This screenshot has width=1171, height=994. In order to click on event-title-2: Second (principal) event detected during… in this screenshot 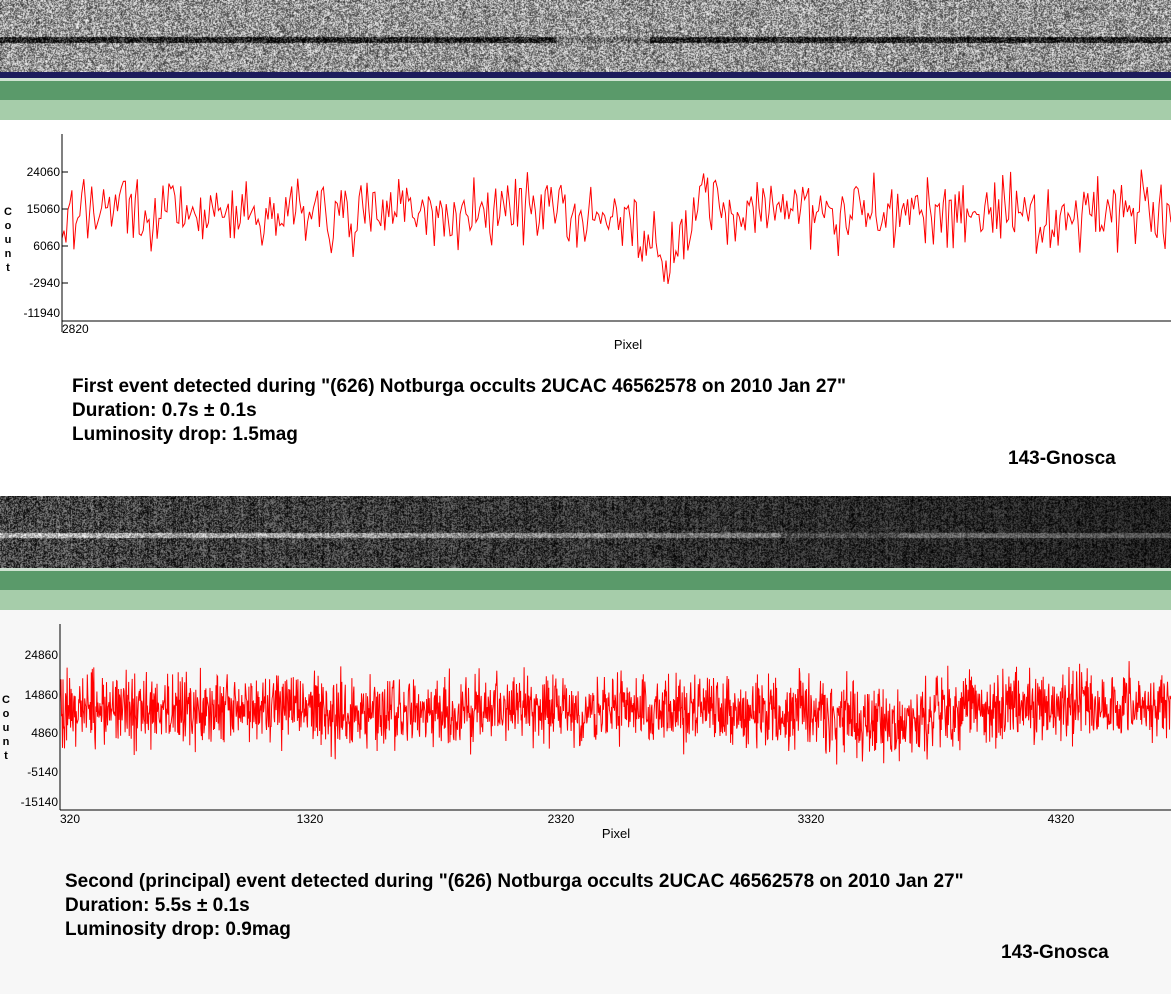, I will do `click(514, 881)`.